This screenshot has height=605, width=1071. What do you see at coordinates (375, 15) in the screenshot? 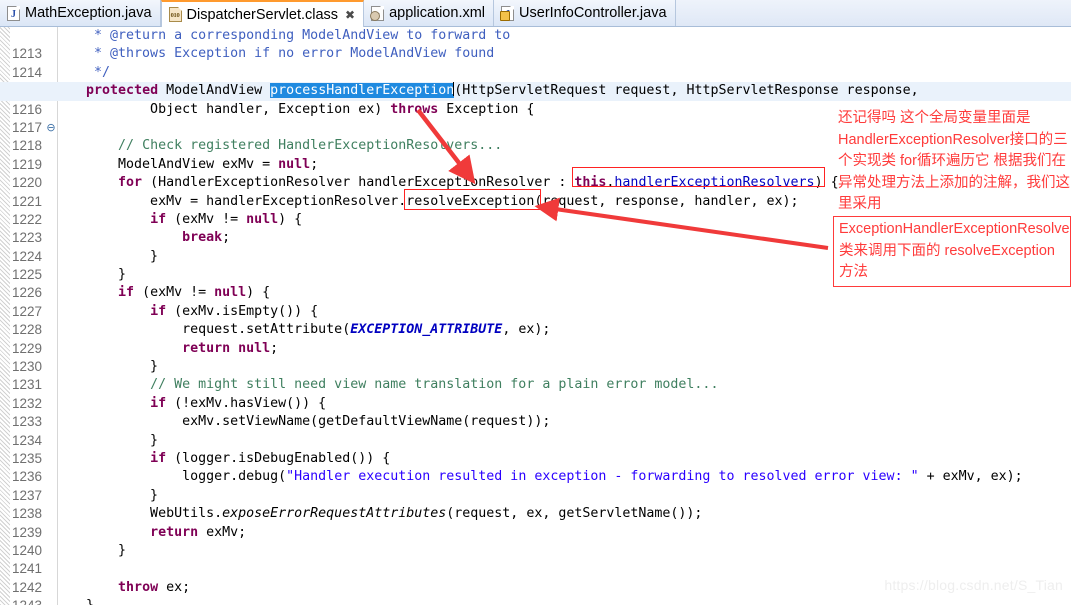
I see `xml-badge-icon` at bounding box center [375, 15].